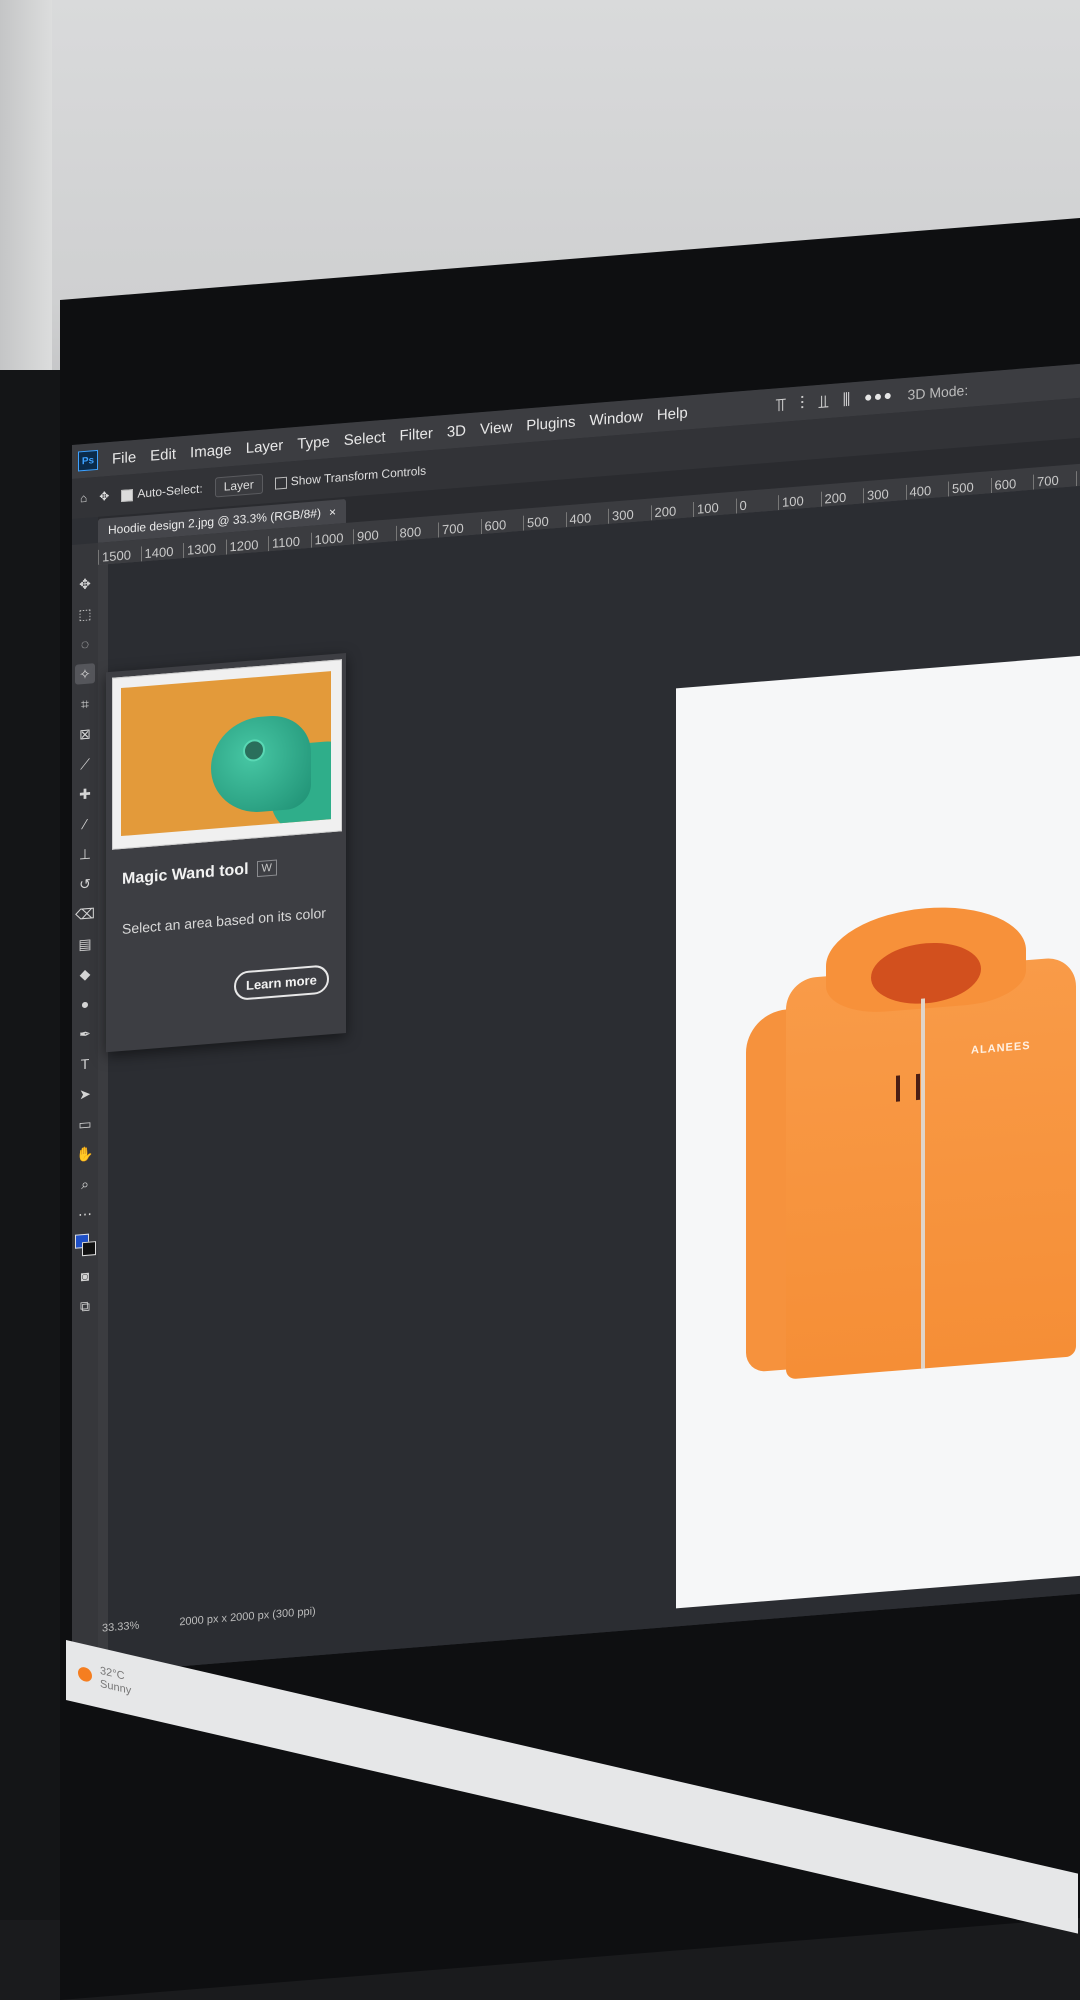 Image resolution: width=1080 pixels, height=2000 pixels. What do you see at coordinates (550, 423) in the screenshot?
I see `menu-plugins: Plugins` at bounding box center [550, 423].